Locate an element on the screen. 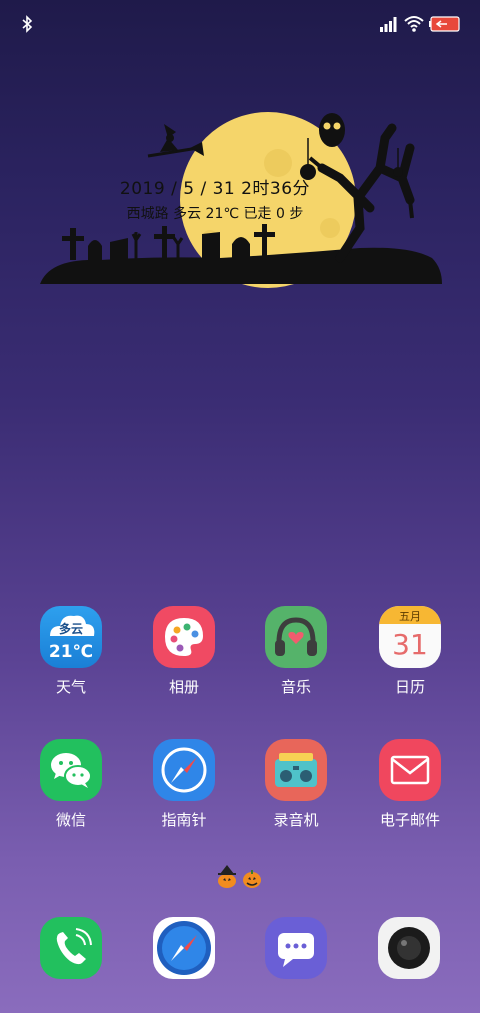 The height and width of the screenshot is (1013, 480). weather-condition-text: 多云 is located at coordinates (70, 629).